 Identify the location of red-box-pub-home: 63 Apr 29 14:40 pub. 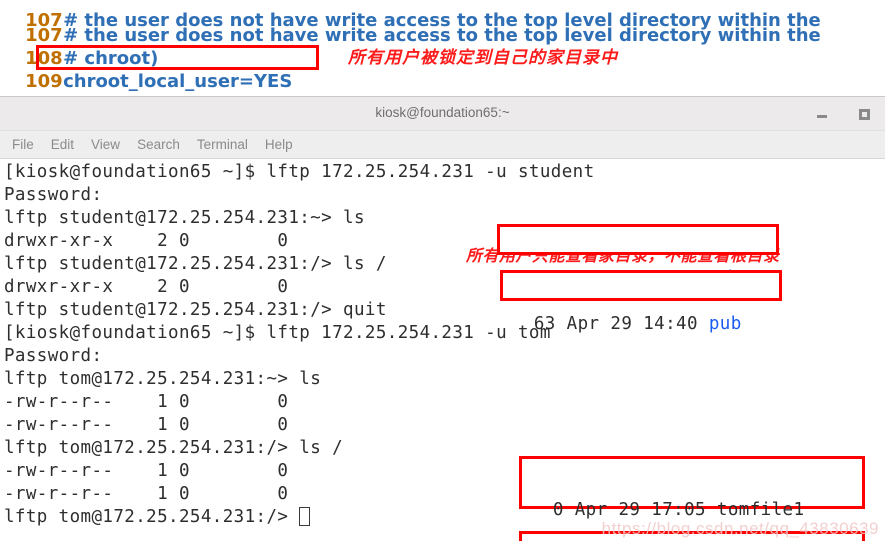
(638, 256).